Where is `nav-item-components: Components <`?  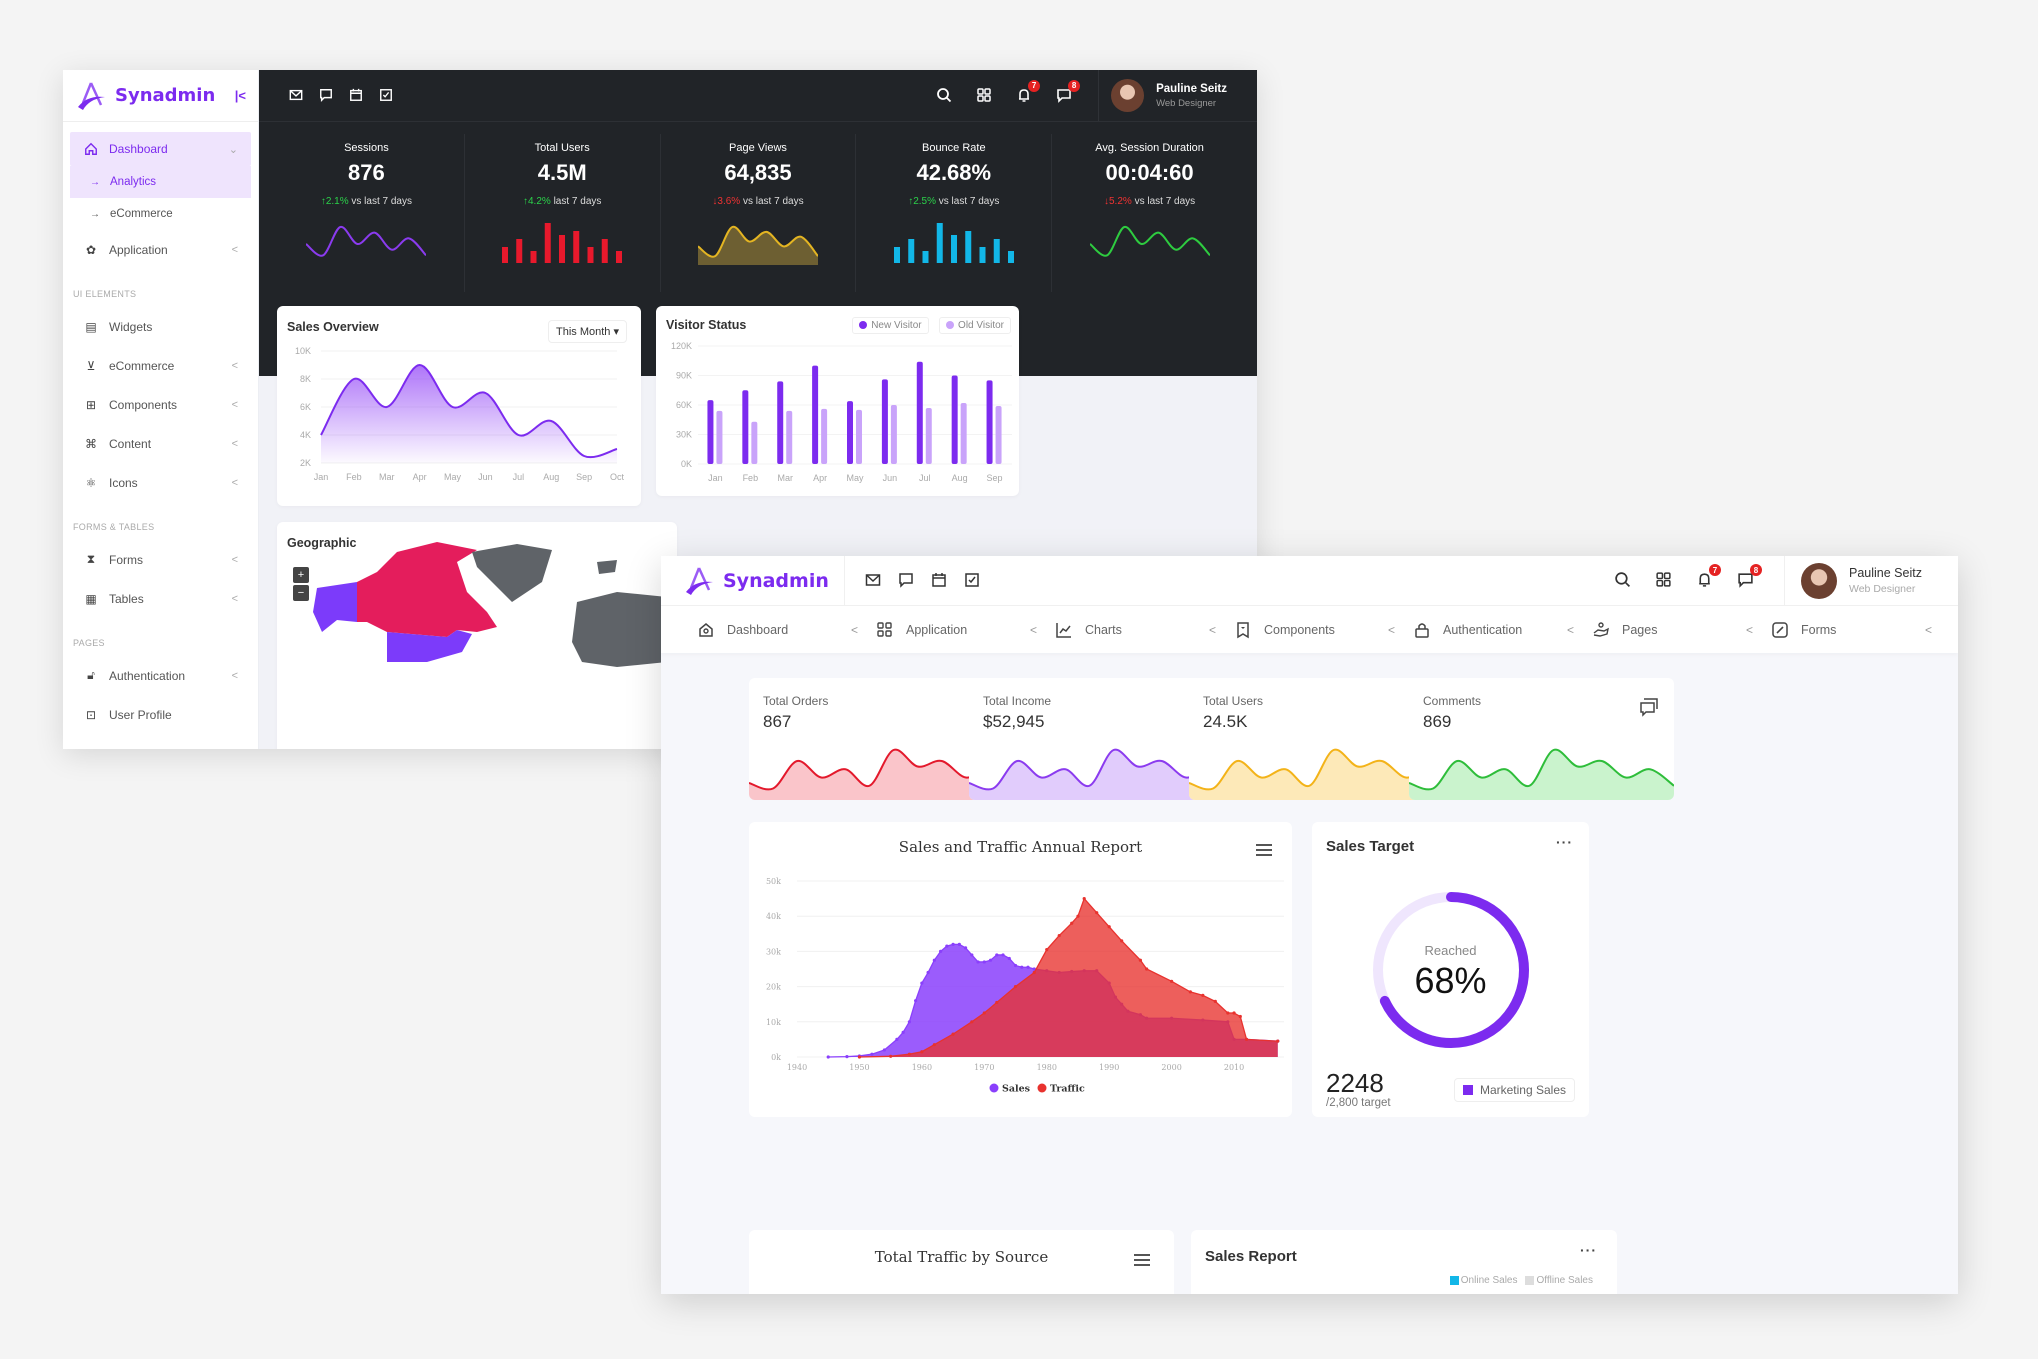 nav-item-components: Components < is located at coordinates (1323, 630).